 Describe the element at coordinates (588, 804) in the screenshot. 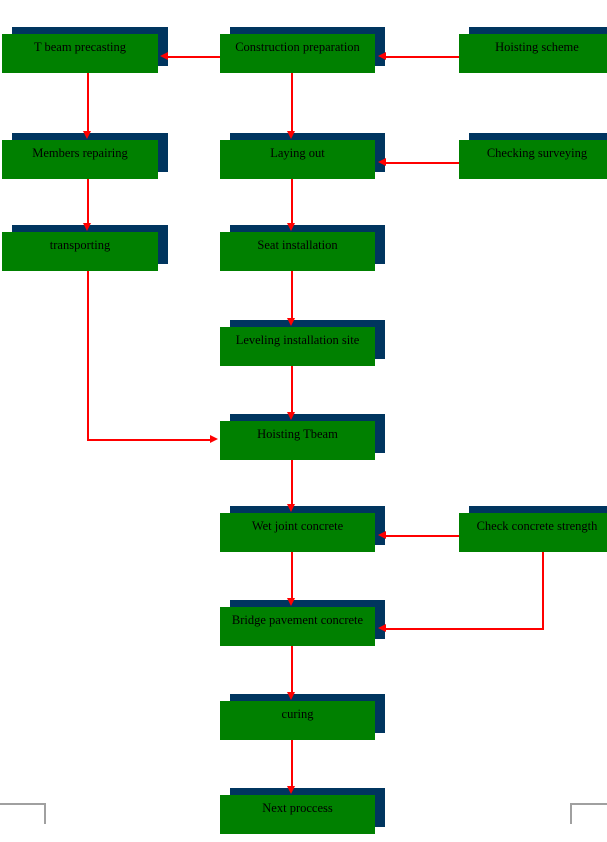

I see `crop-mark-bottom-right-horizontal` at that location.